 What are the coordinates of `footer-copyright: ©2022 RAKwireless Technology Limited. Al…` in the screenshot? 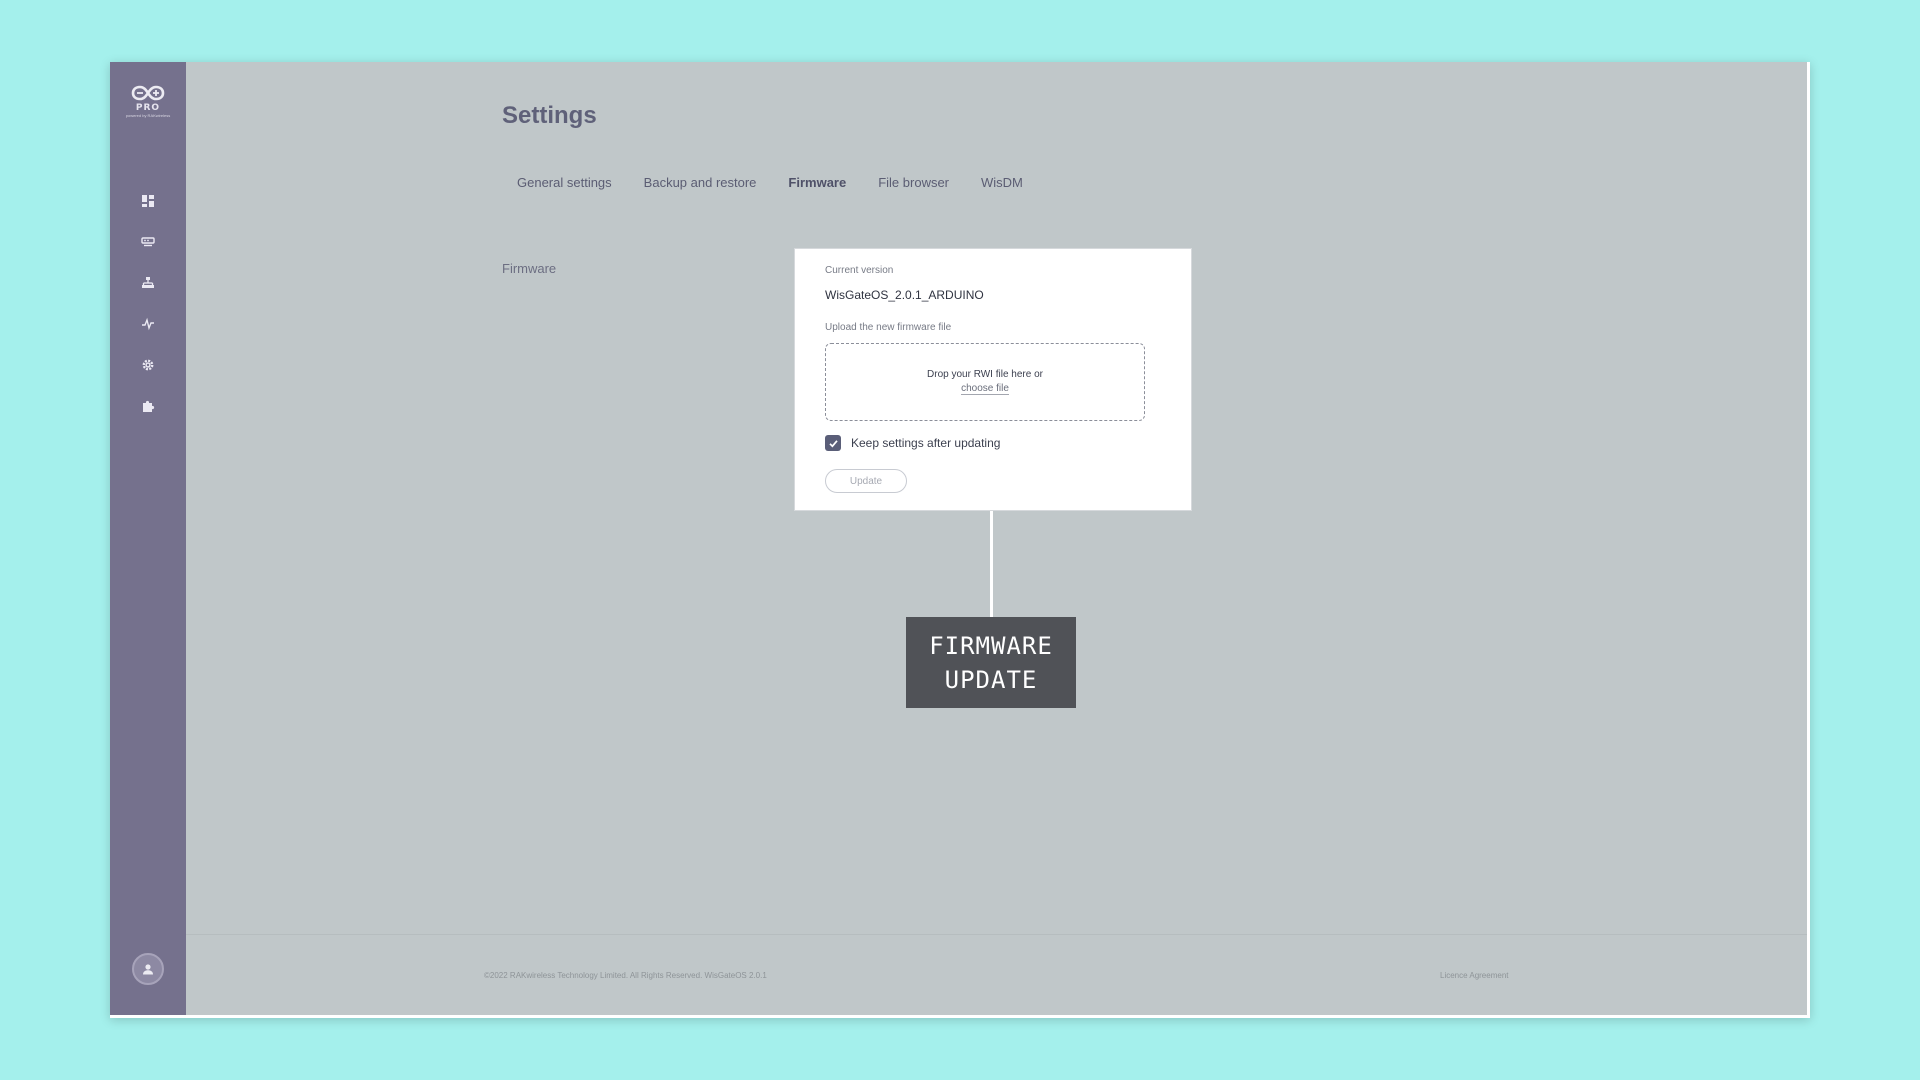 It's located at (625, 975).